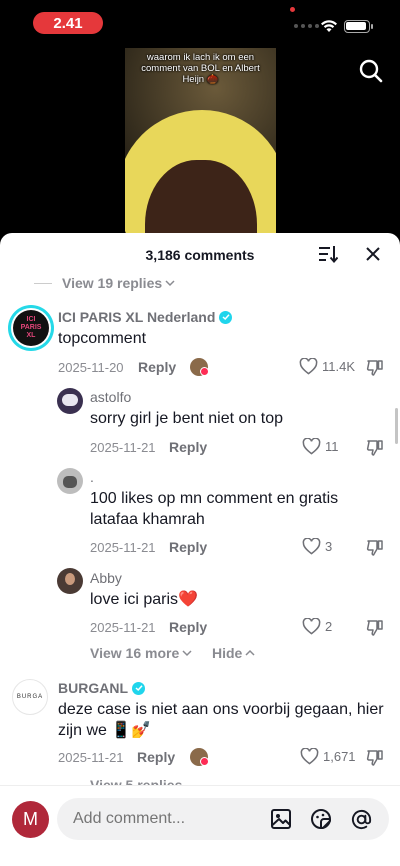 The image size is (400, 866). I want to click on avatar: BURGA, so click(30, 697).